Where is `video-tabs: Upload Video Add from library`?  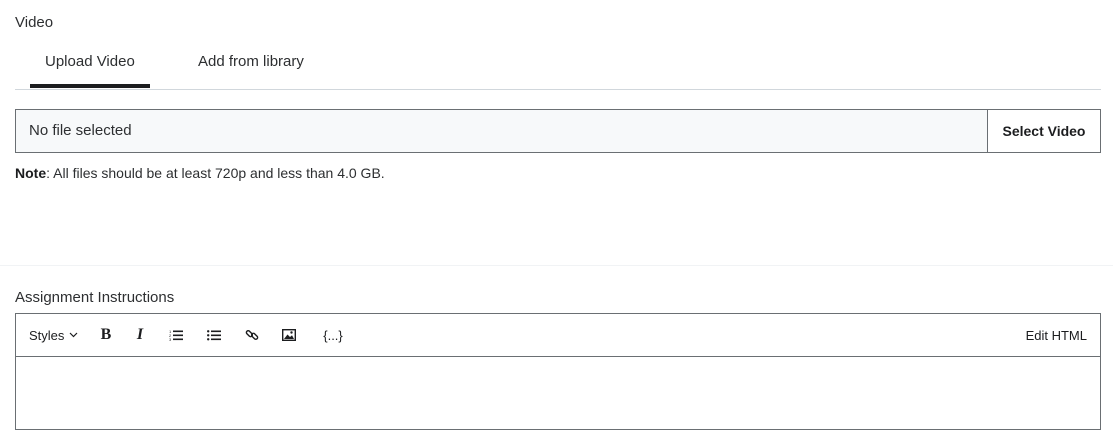 video-tabs: Upload Video Add from library is located at coordinates (558, 67).